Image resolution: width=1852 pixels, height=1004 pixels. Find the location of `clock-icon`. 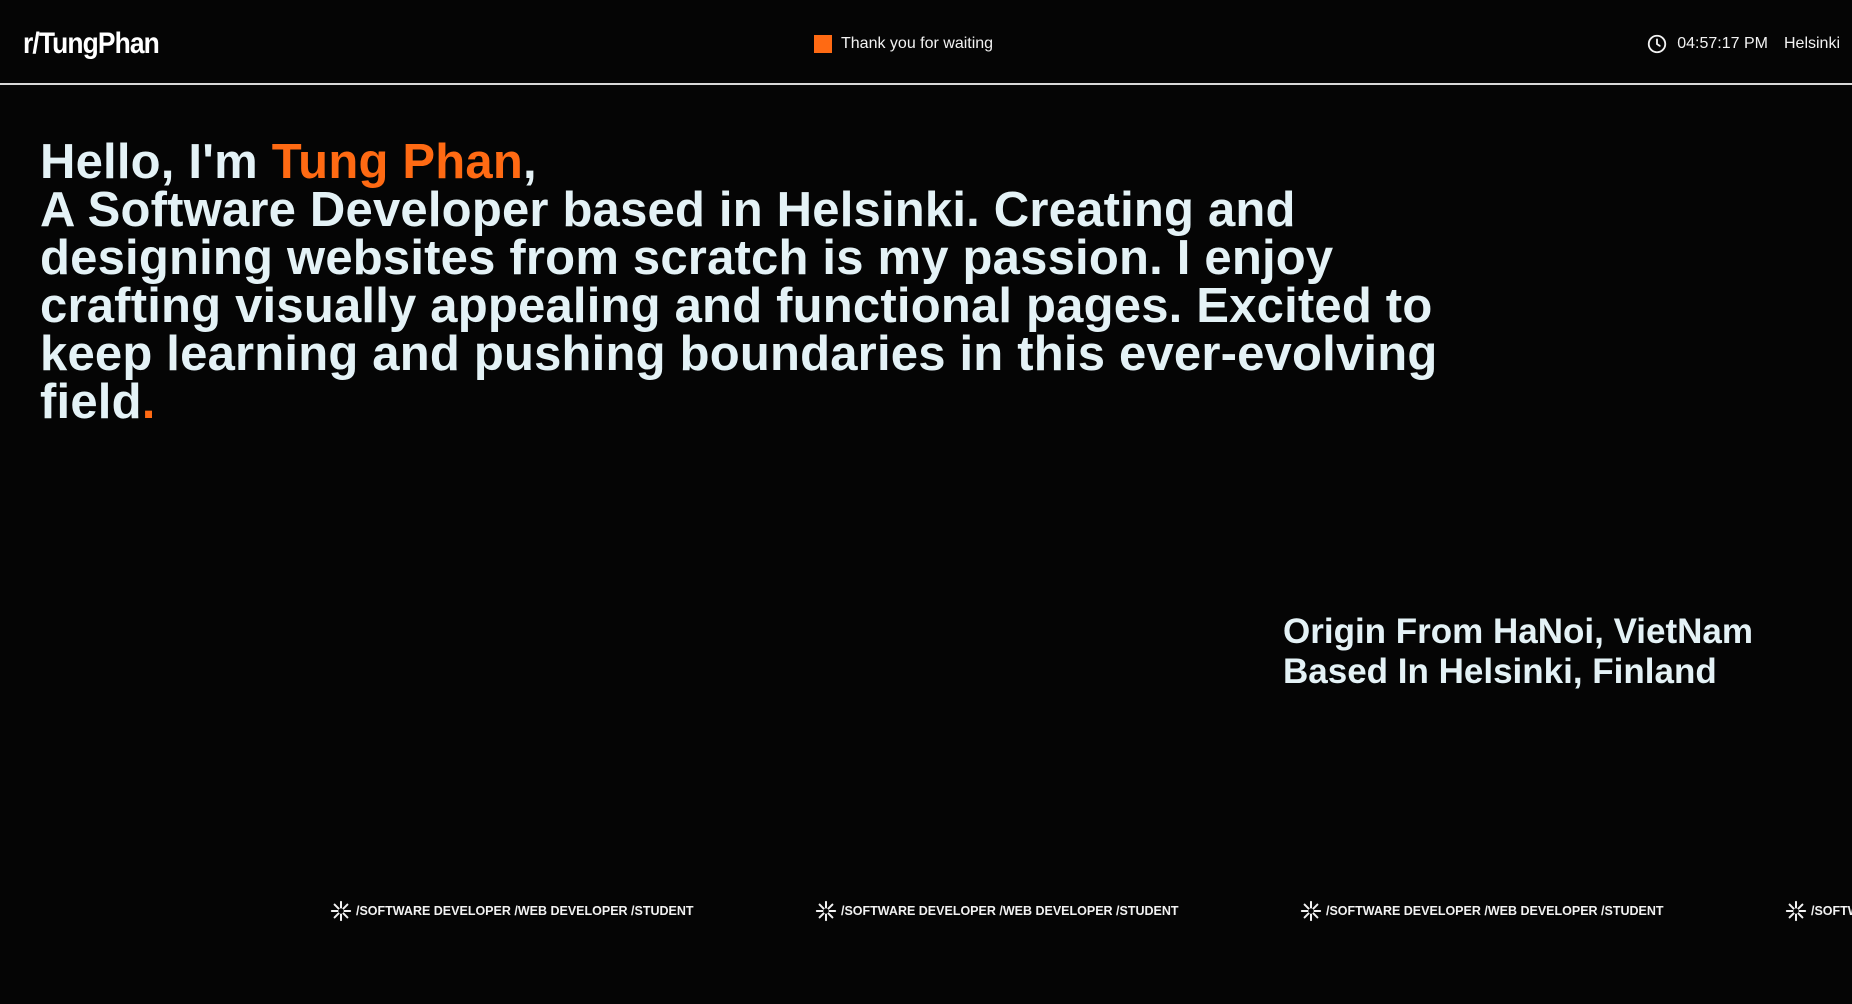

clock-icon is located at coordinates (1657, 44).